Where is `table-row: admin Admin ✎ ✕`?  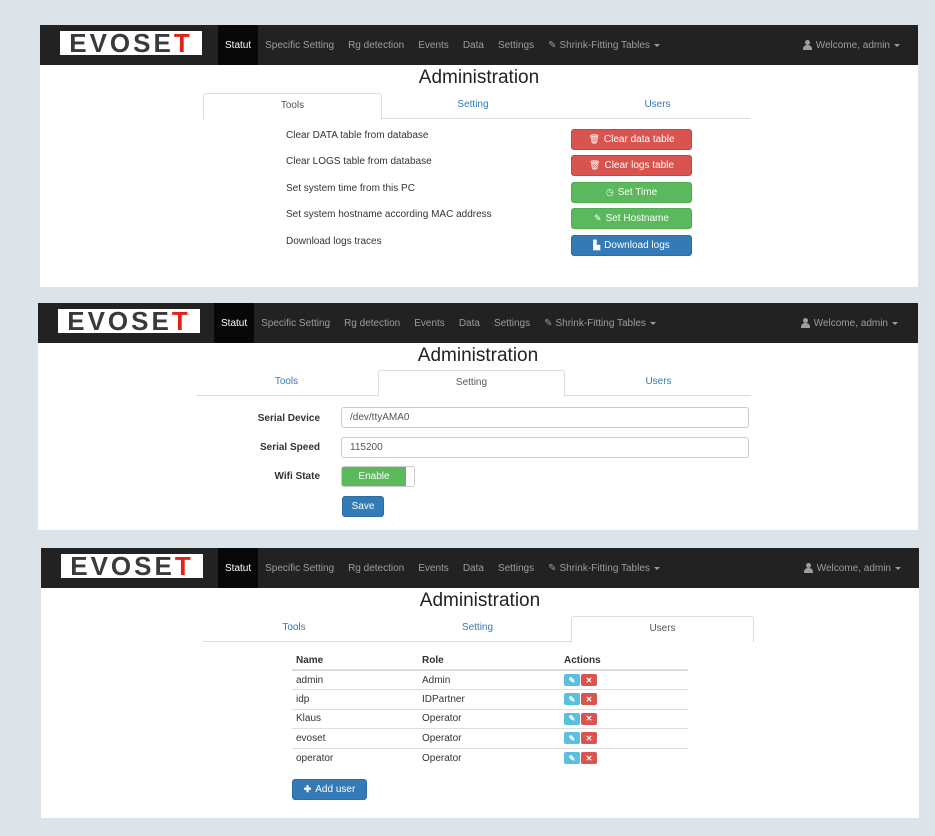 table-row: admin Admin ✎ ✕ is located at coordinates (490, 679).